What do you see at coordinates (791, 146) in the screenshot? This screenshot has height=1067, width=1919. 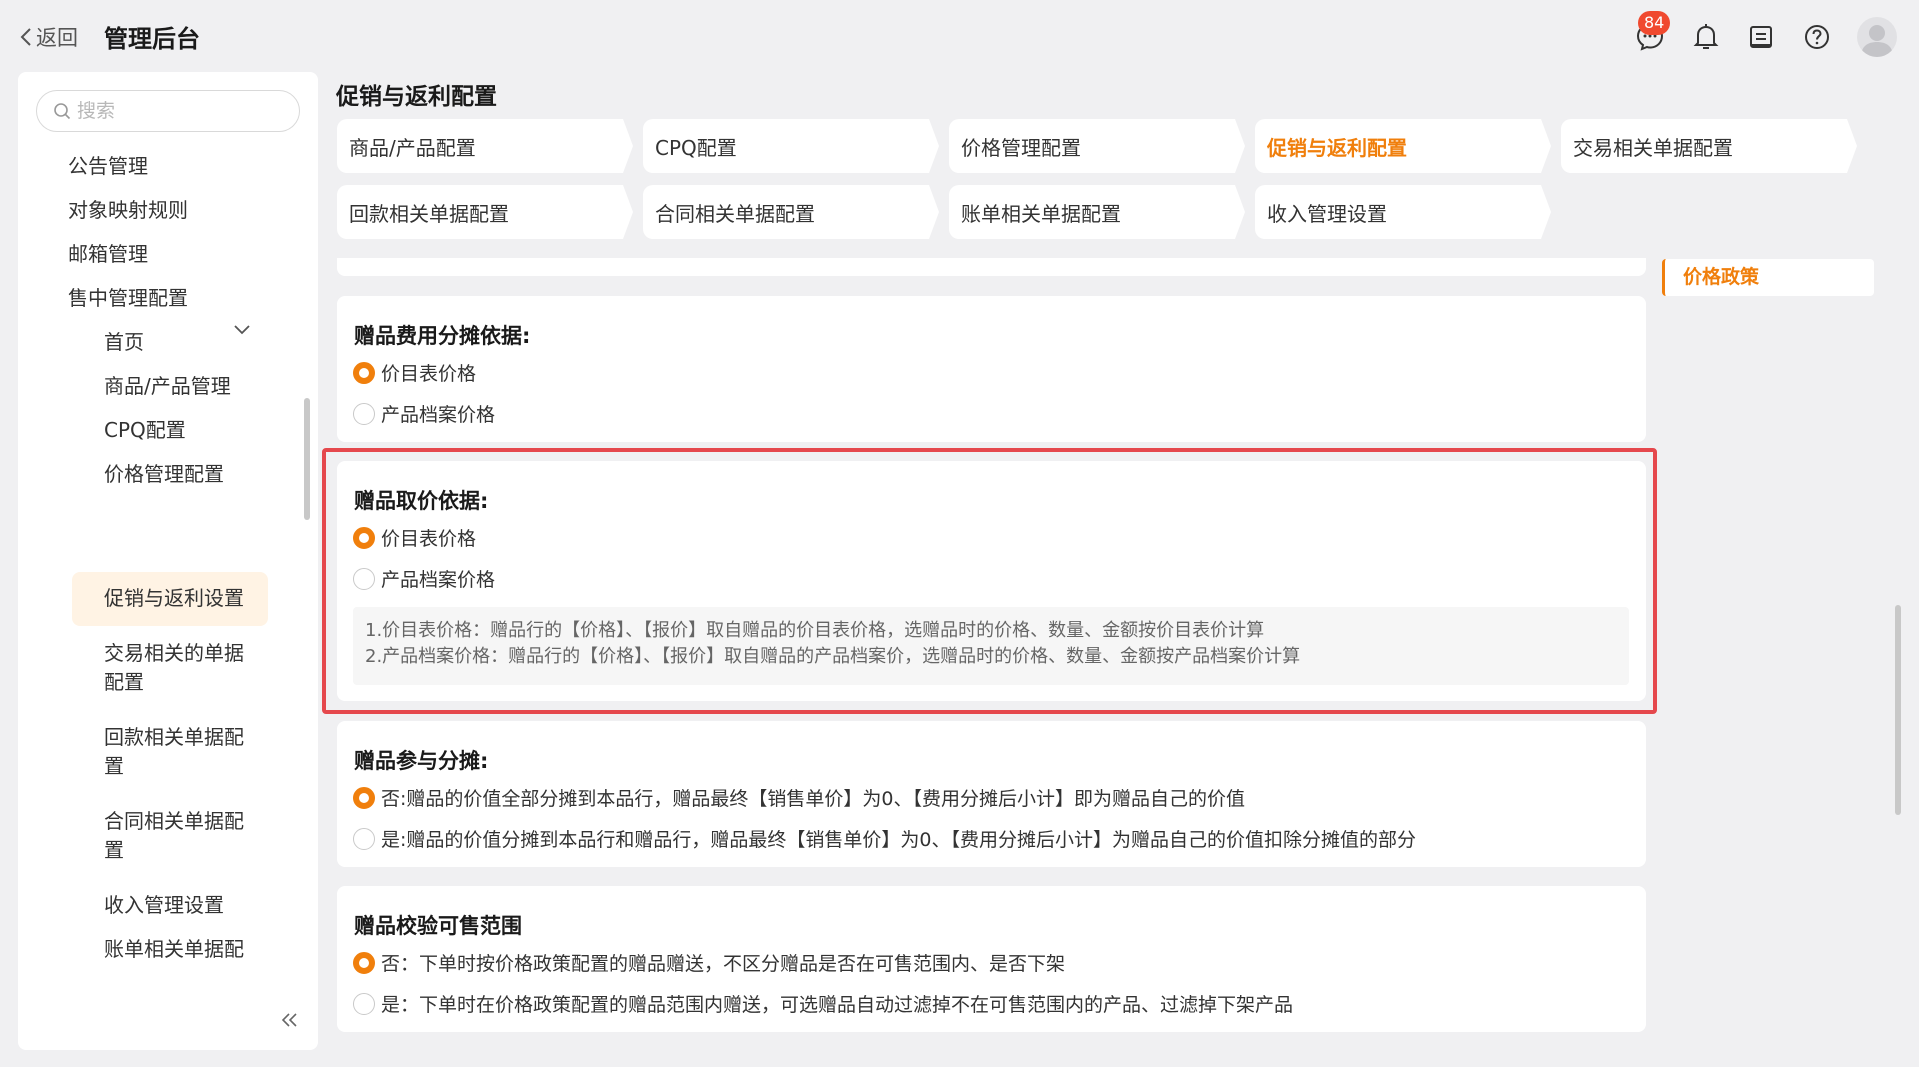 I see `tab-cpq-config: CPQ配置` at bounding box center [791, 146].